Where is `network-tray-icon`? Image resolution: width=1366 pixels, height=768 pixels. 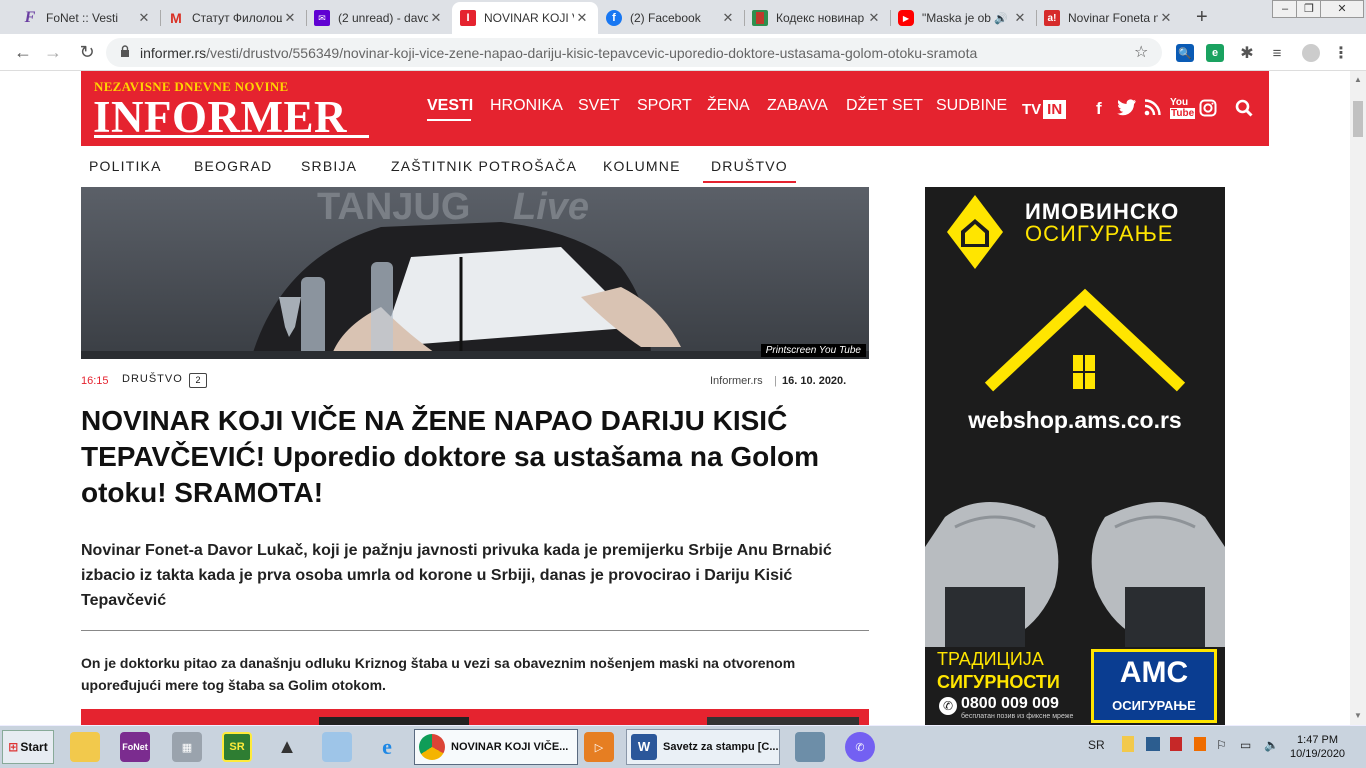 network-tray-icon is located at coordinates (1153, 744).